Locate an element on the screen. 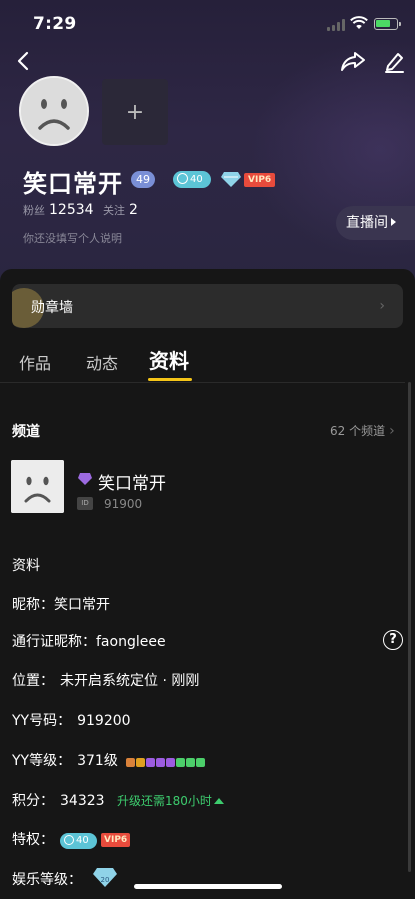 This screenshot has width=415, height=899. nickname-label: 昵称： is located at coordinates (33, 605).